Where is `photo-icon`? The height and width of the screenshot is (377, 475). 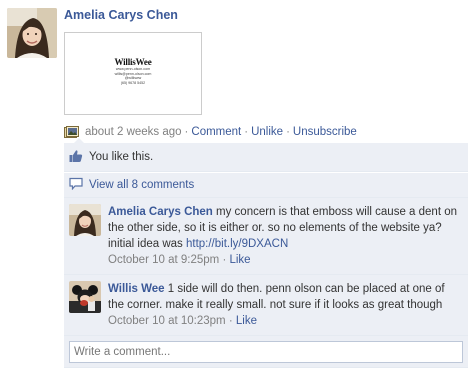
photo-icon is located at coordinates (71, 132).